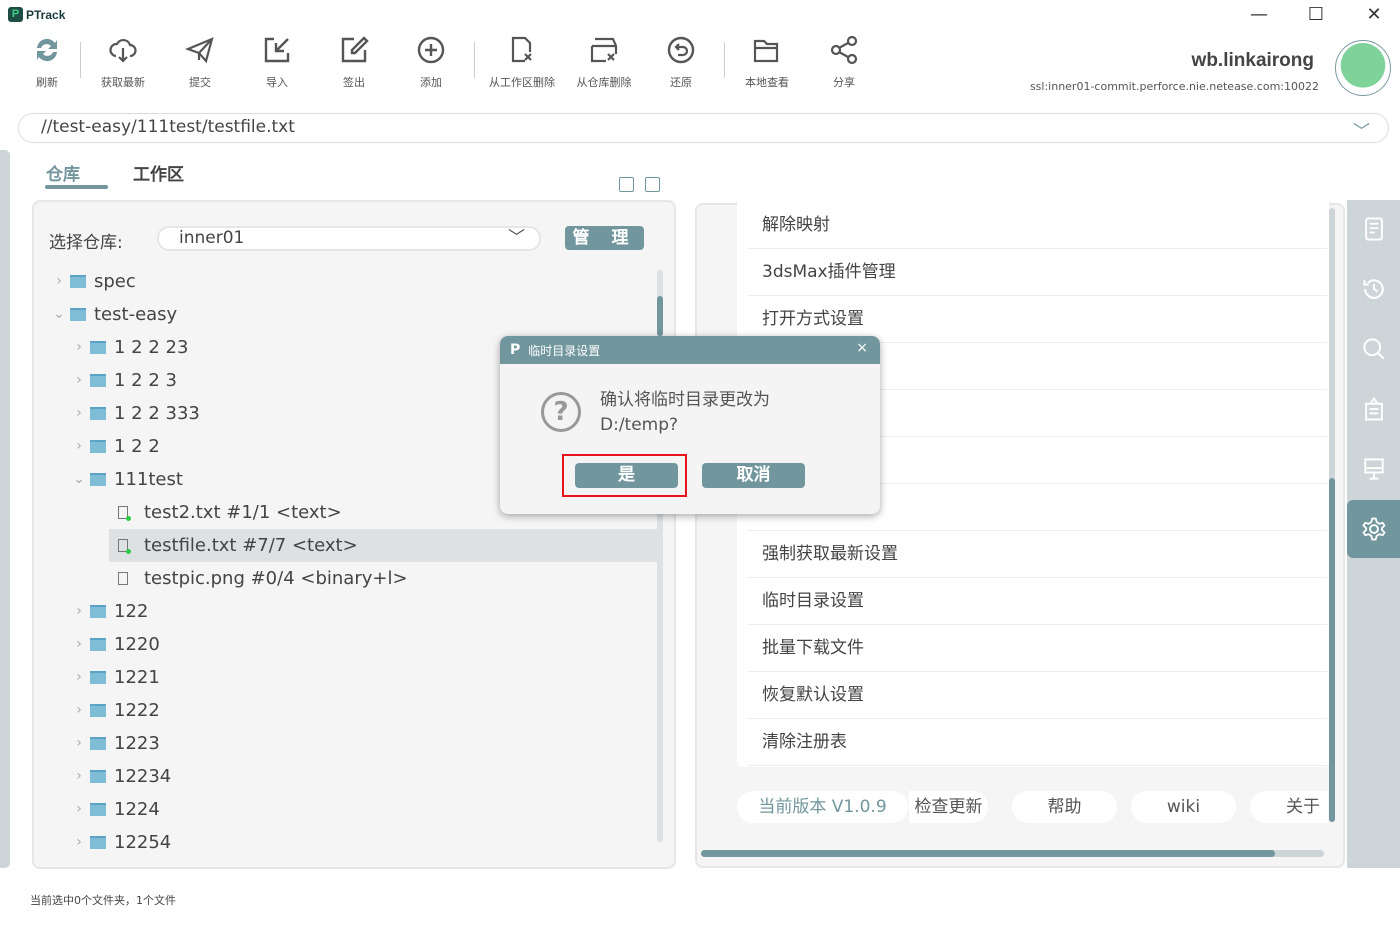 The height and width of the screenshot is (928, 1400). Describe the element at coordinates (131, 611) in the screenshot. I see `tree-item-label: 122` at that location.